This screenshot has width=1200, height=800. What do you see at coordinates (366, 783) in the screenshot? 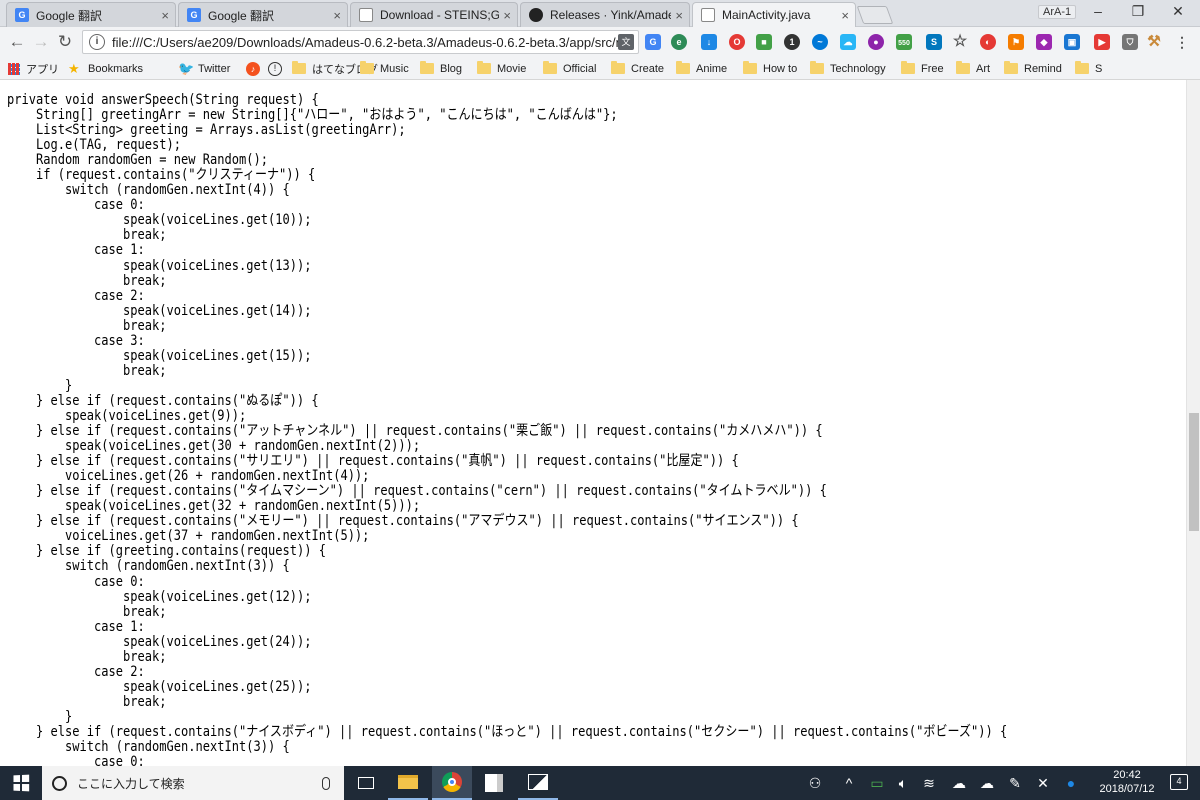
I see `task-view-icon` at bounding box center [366, 783].